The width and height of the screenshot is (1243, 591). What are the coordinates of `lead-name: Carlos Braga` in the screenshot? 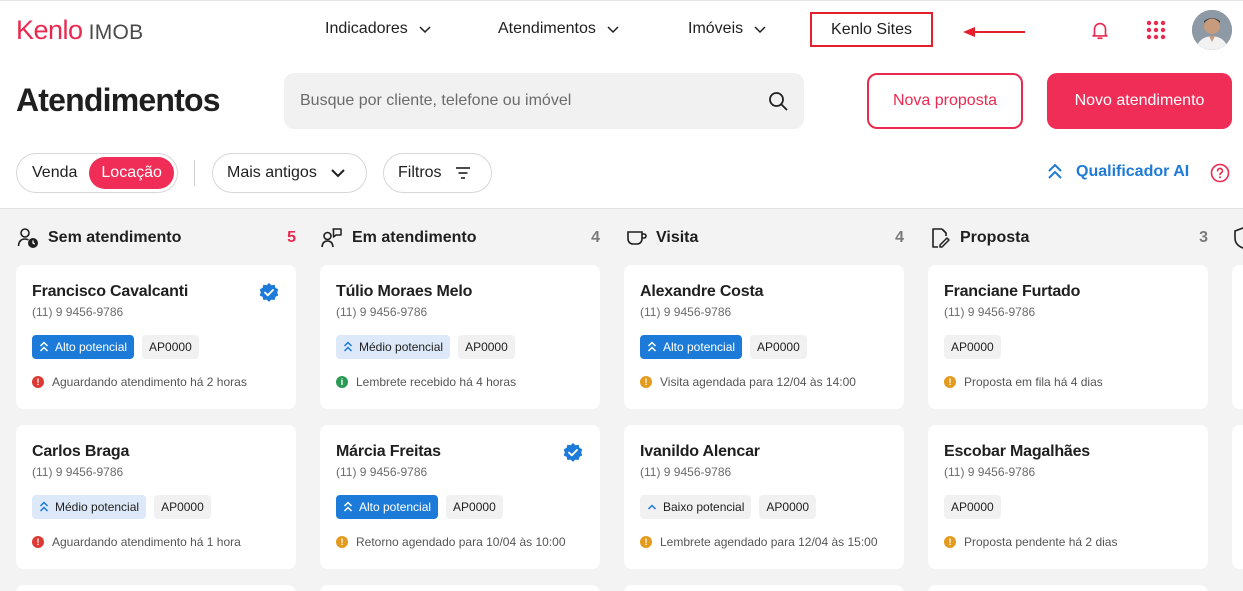 It's located at (81, 451).